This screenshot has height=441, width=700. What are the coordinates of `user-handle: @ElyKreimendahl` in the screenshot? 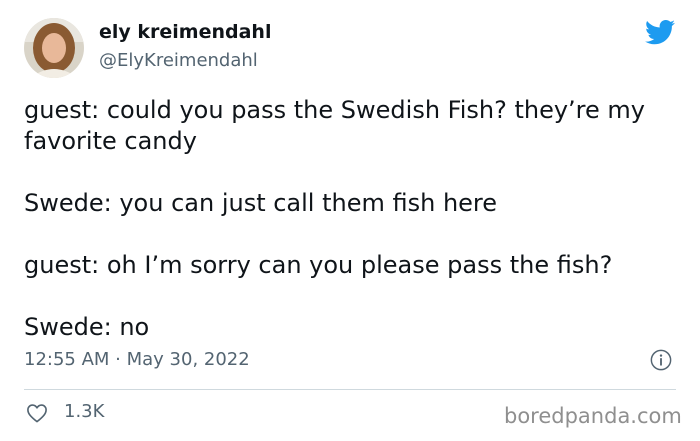 It's located at (178, 60).